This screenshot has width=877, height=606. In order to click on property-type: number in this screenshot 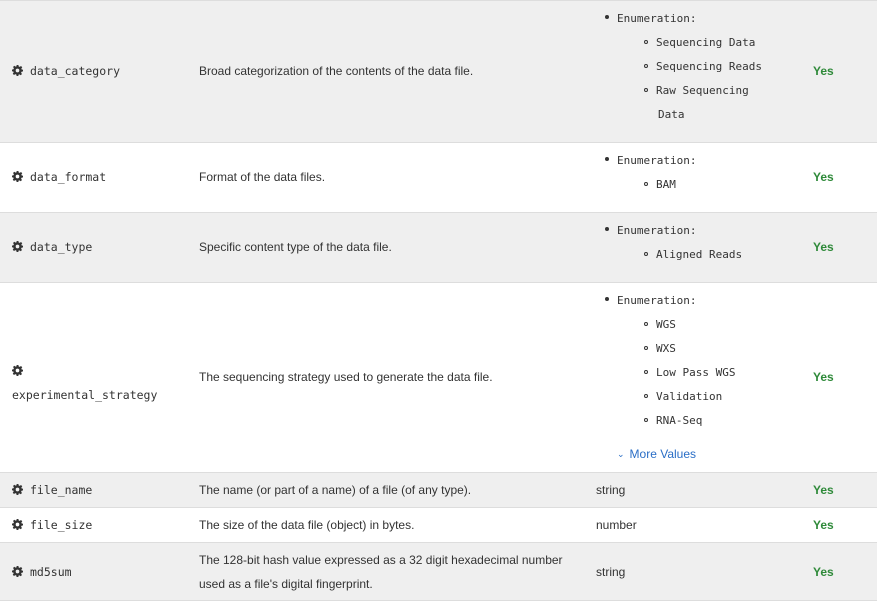, I will do `click(616, 525)`.